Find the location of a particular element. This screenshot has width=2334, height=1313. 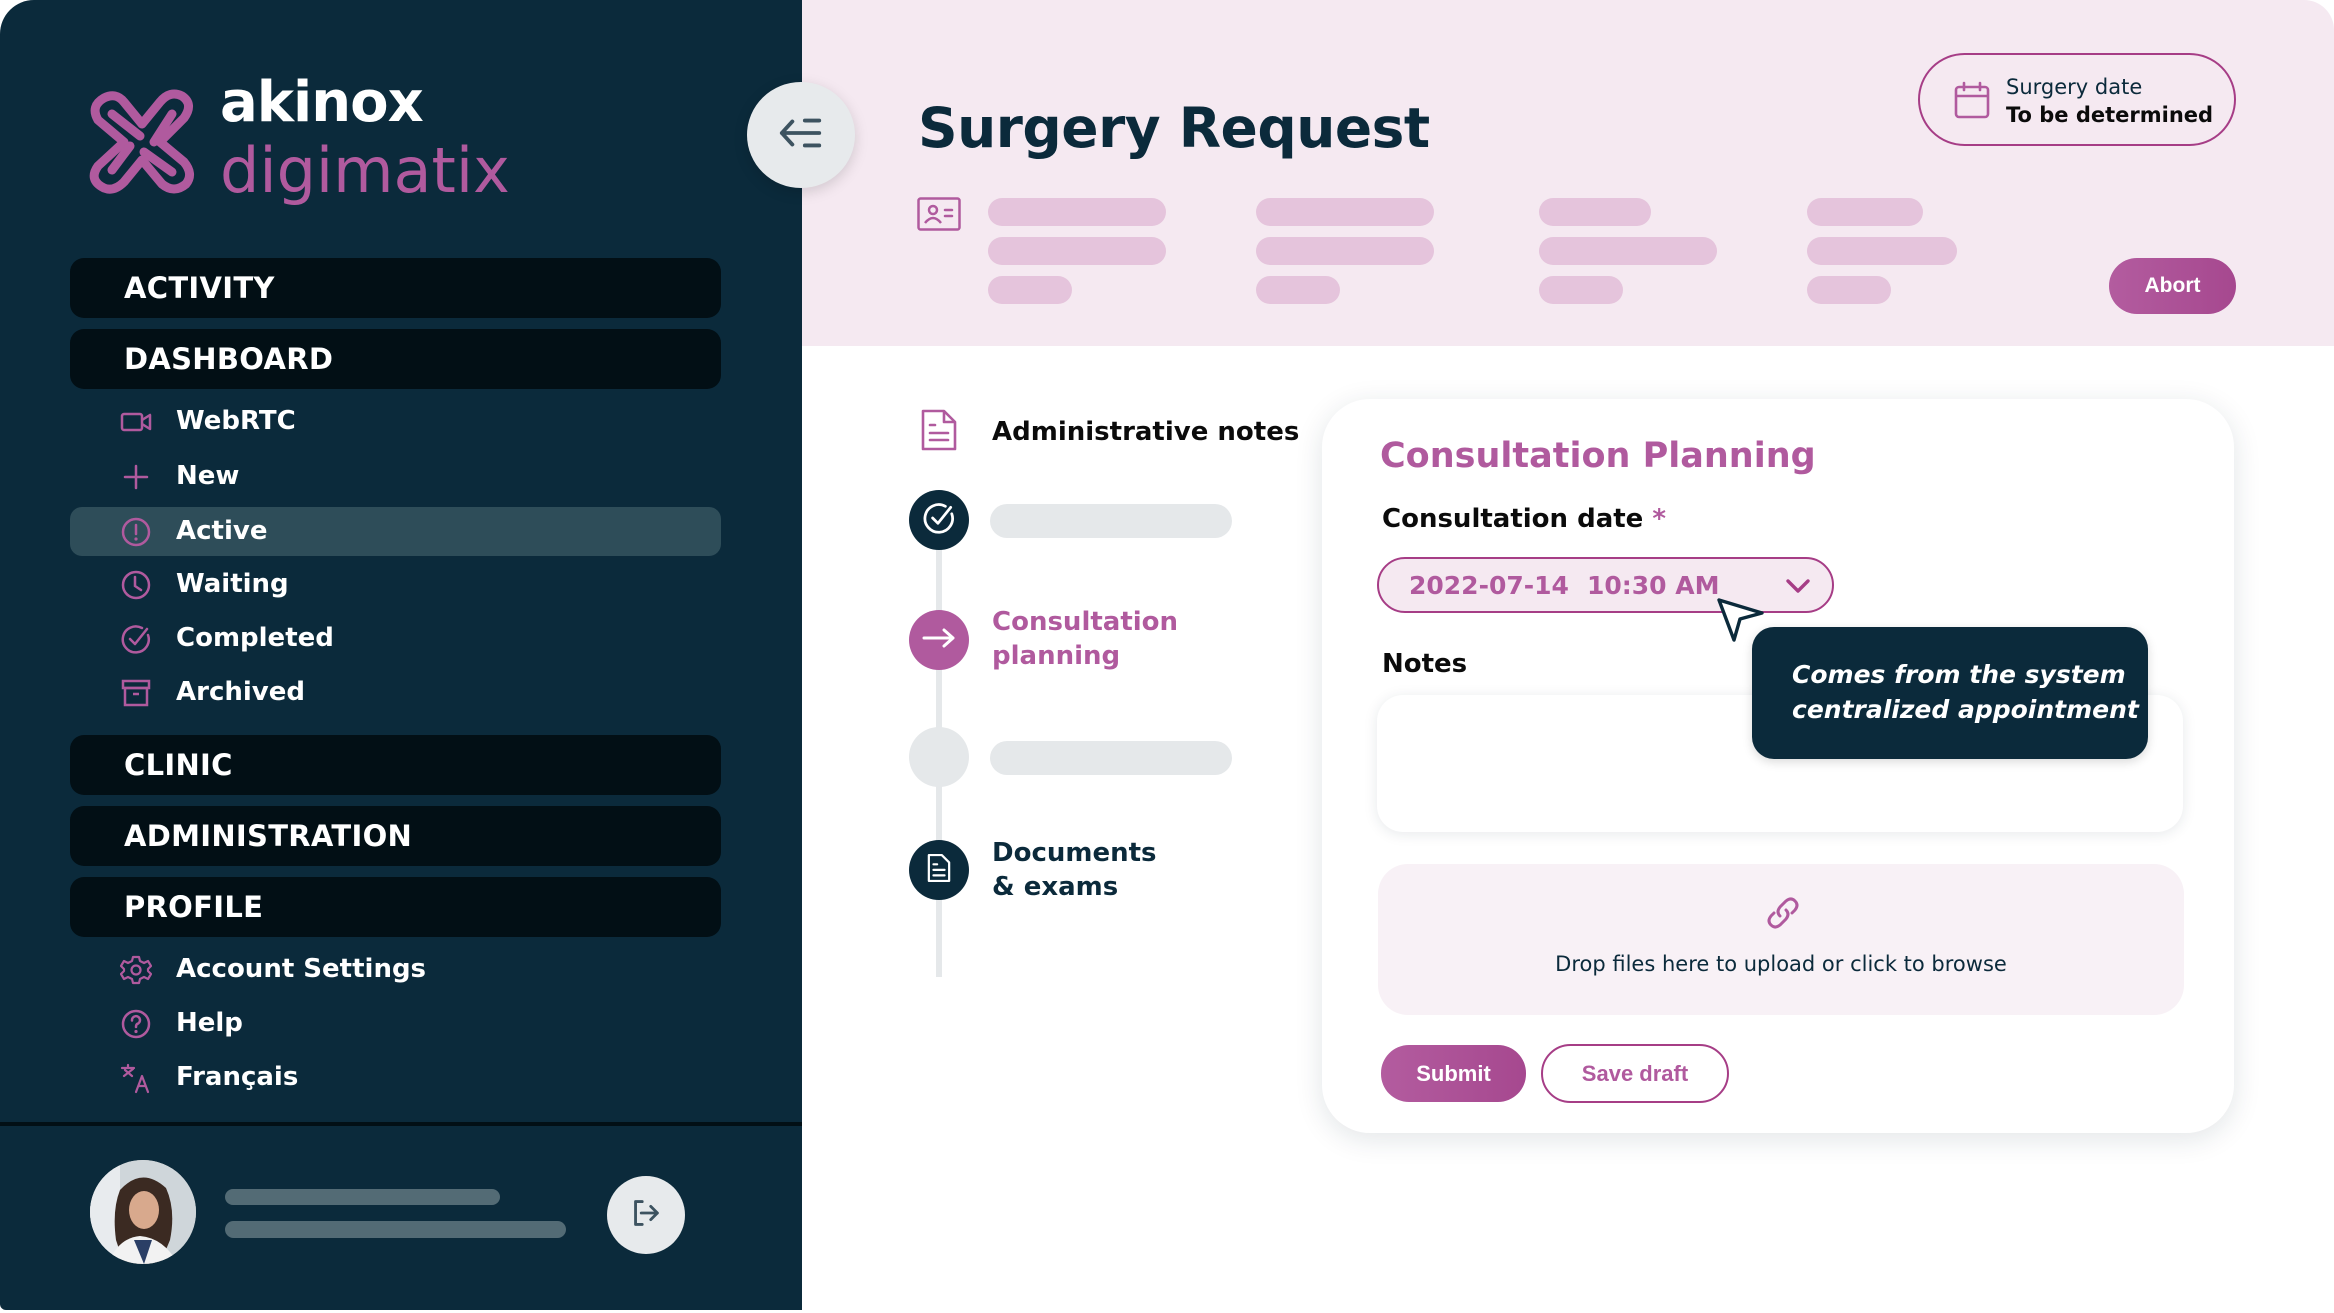

step-label-line: planning is located at coordinates (1056, 656).